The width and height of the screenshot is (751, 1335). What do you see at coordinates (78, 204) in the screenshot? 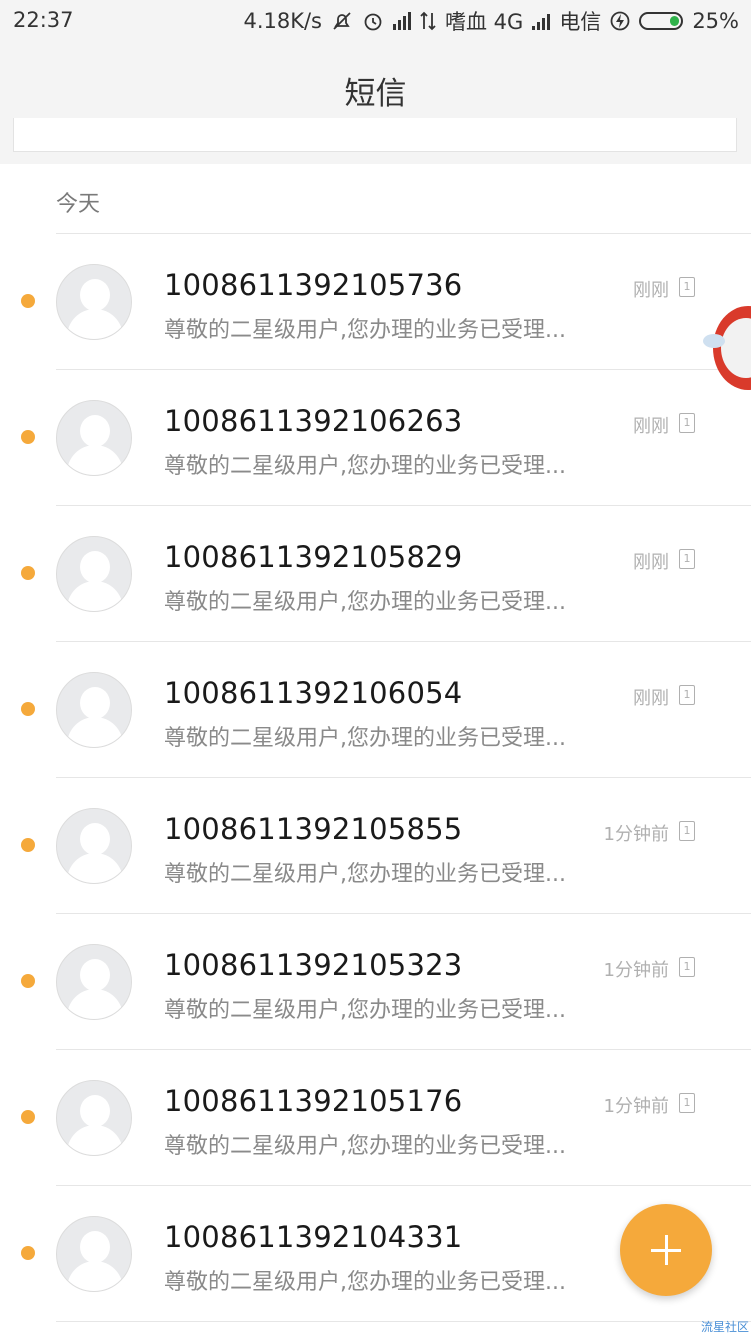
I see `section-label-today: 今天` at bounding box center [78, 204].